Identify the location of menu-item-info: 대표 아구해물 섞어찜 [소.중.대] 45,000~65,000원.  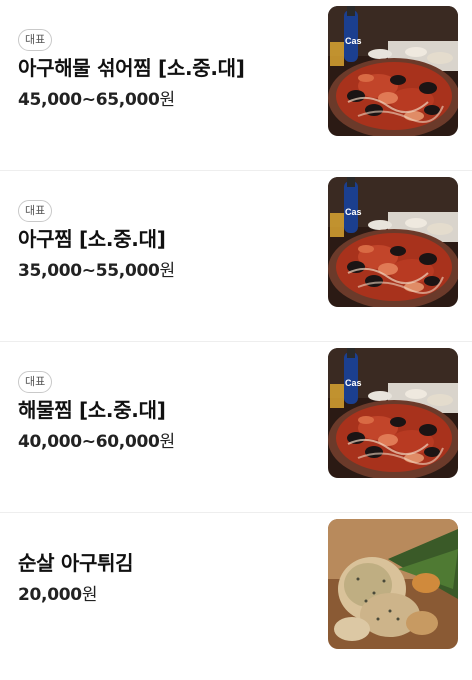
(170, 70).